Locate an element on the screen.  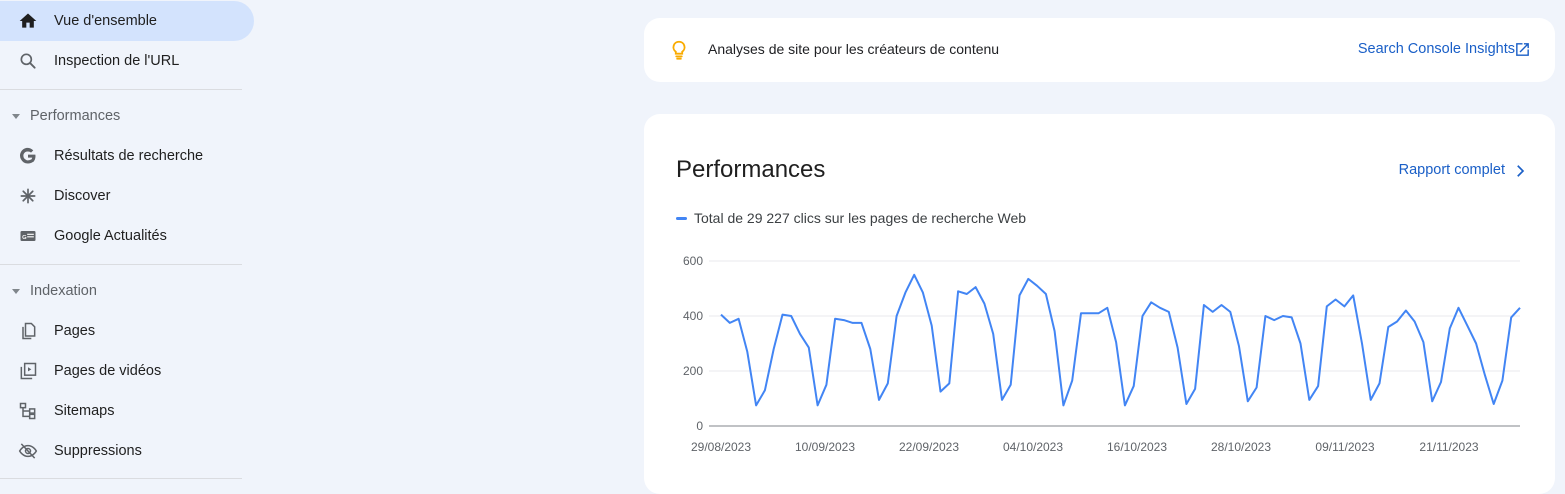
search-icon is located at coordinates (28, 61).